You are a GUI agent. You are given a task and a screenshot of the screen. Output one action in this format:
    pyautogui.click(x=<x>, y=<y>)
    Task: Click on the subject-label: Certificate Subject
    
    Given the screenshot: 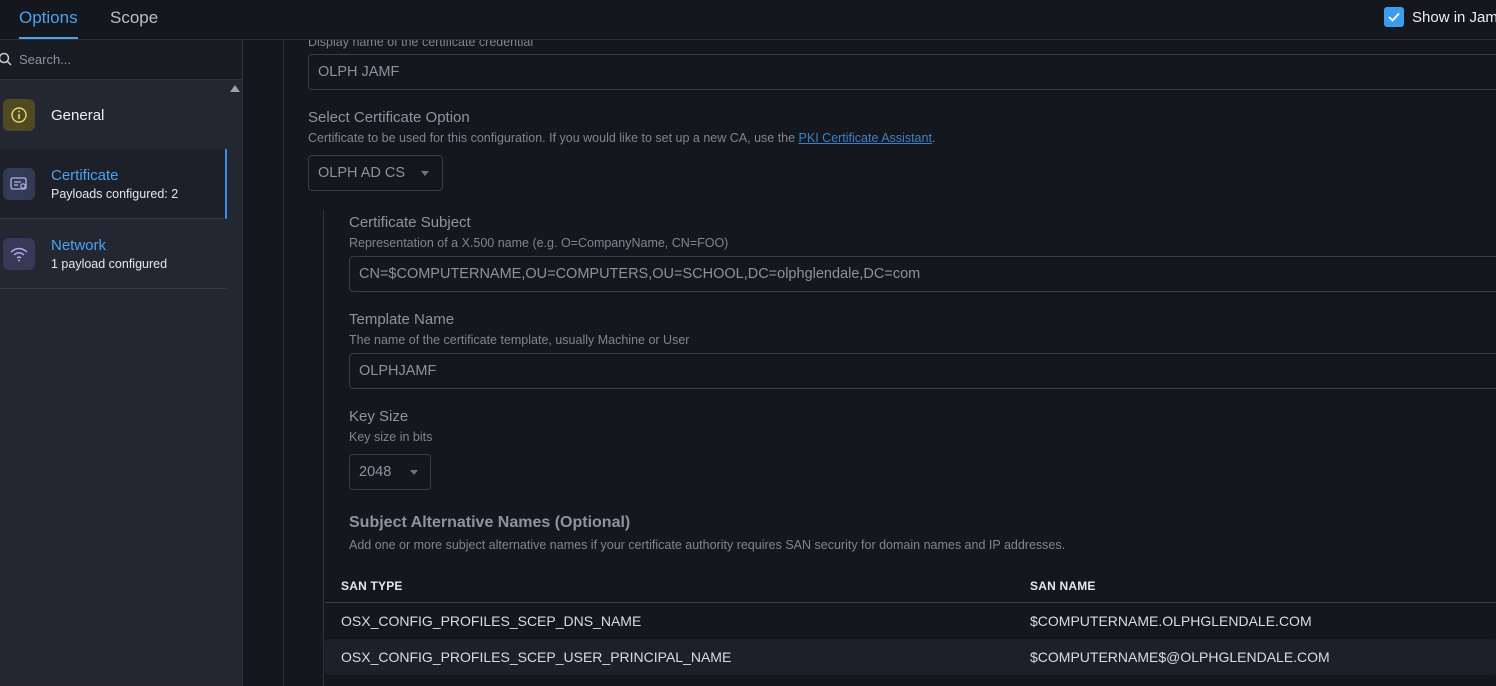 What is the action you would take?
    pyautogui.click(x=410, y=222)
    